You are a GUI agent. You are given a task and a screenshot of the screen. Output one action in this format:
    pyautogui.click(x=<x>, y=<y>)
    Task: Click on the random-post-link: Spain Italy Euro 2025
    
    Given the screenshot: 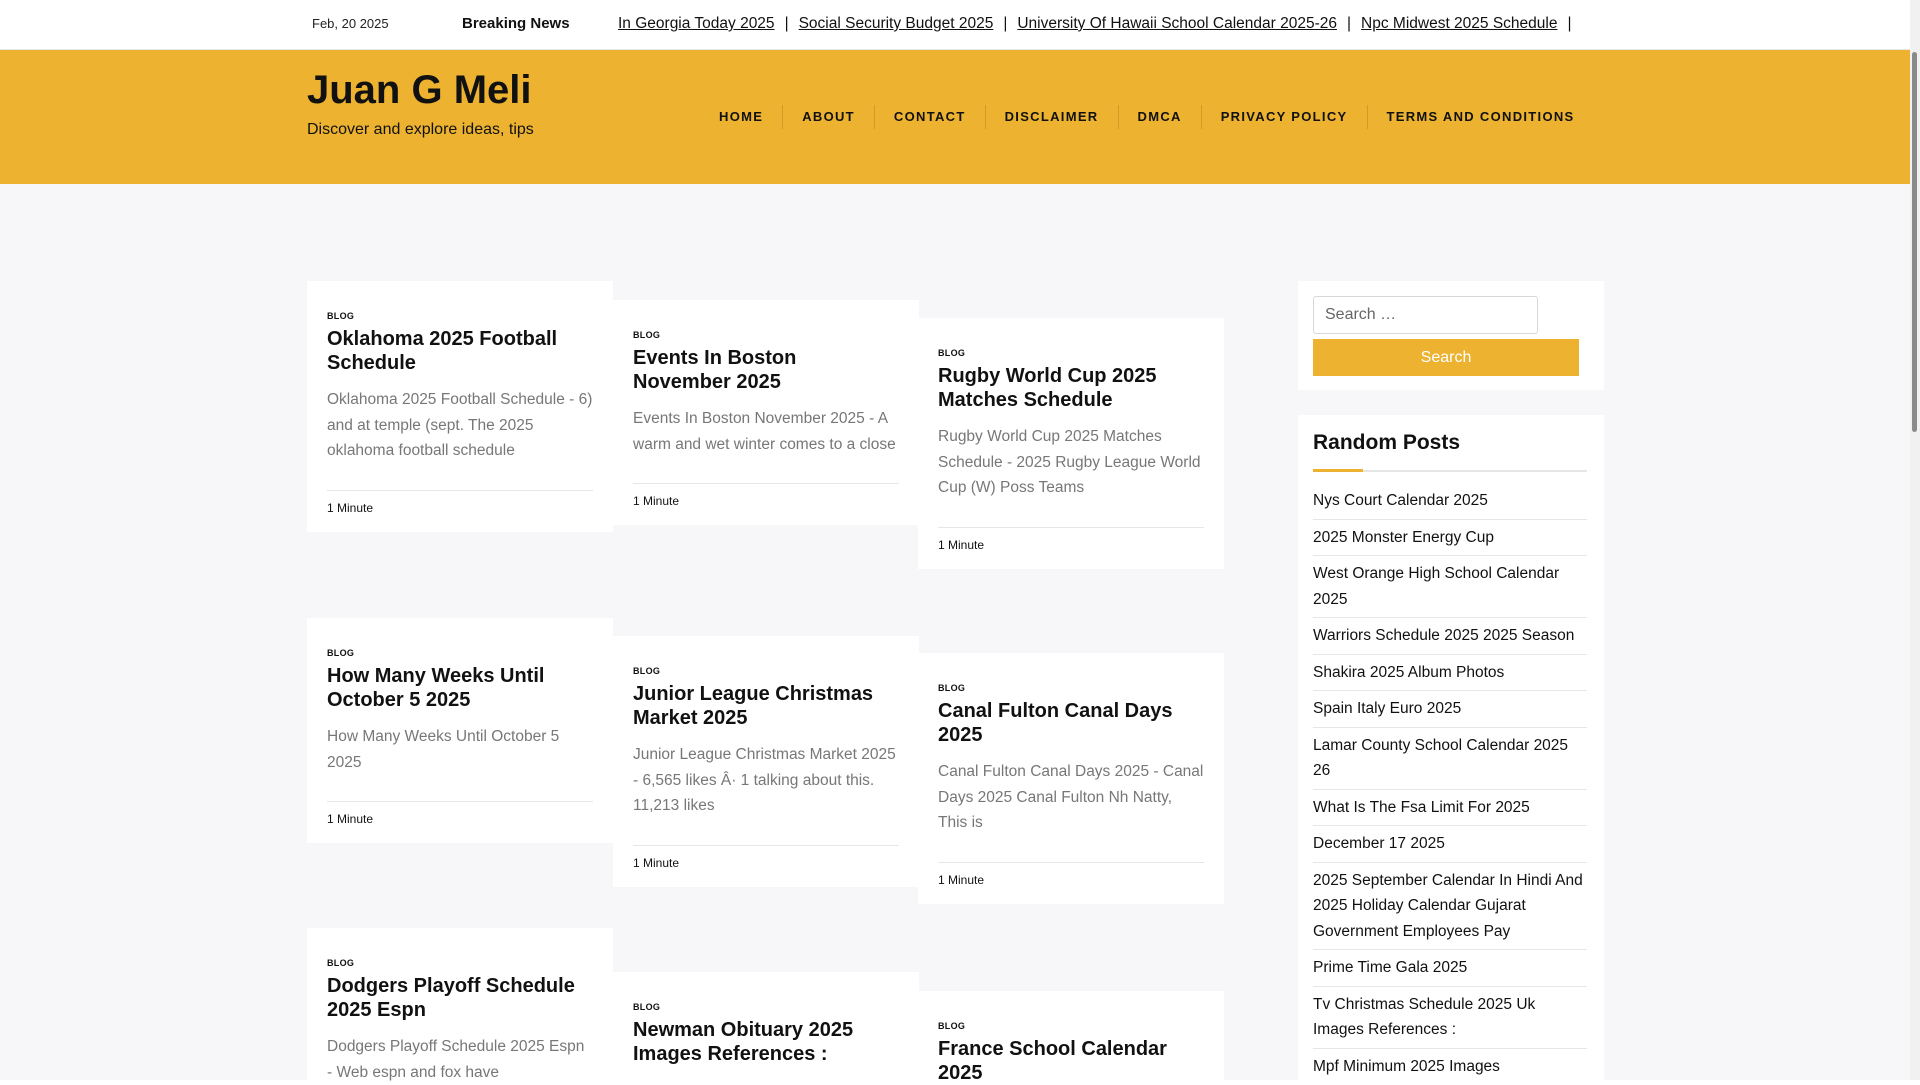 What is the action you would take?
    pyautogui.click(x=1450, y=712)
    